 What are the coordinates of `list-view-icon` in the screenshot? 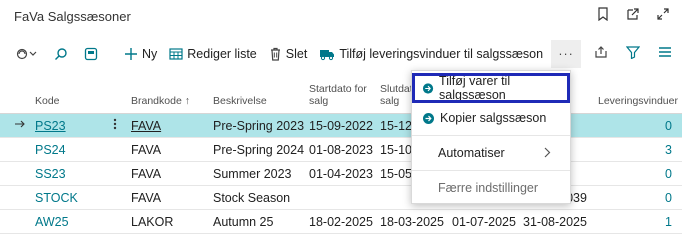 It's located at (665, 54).